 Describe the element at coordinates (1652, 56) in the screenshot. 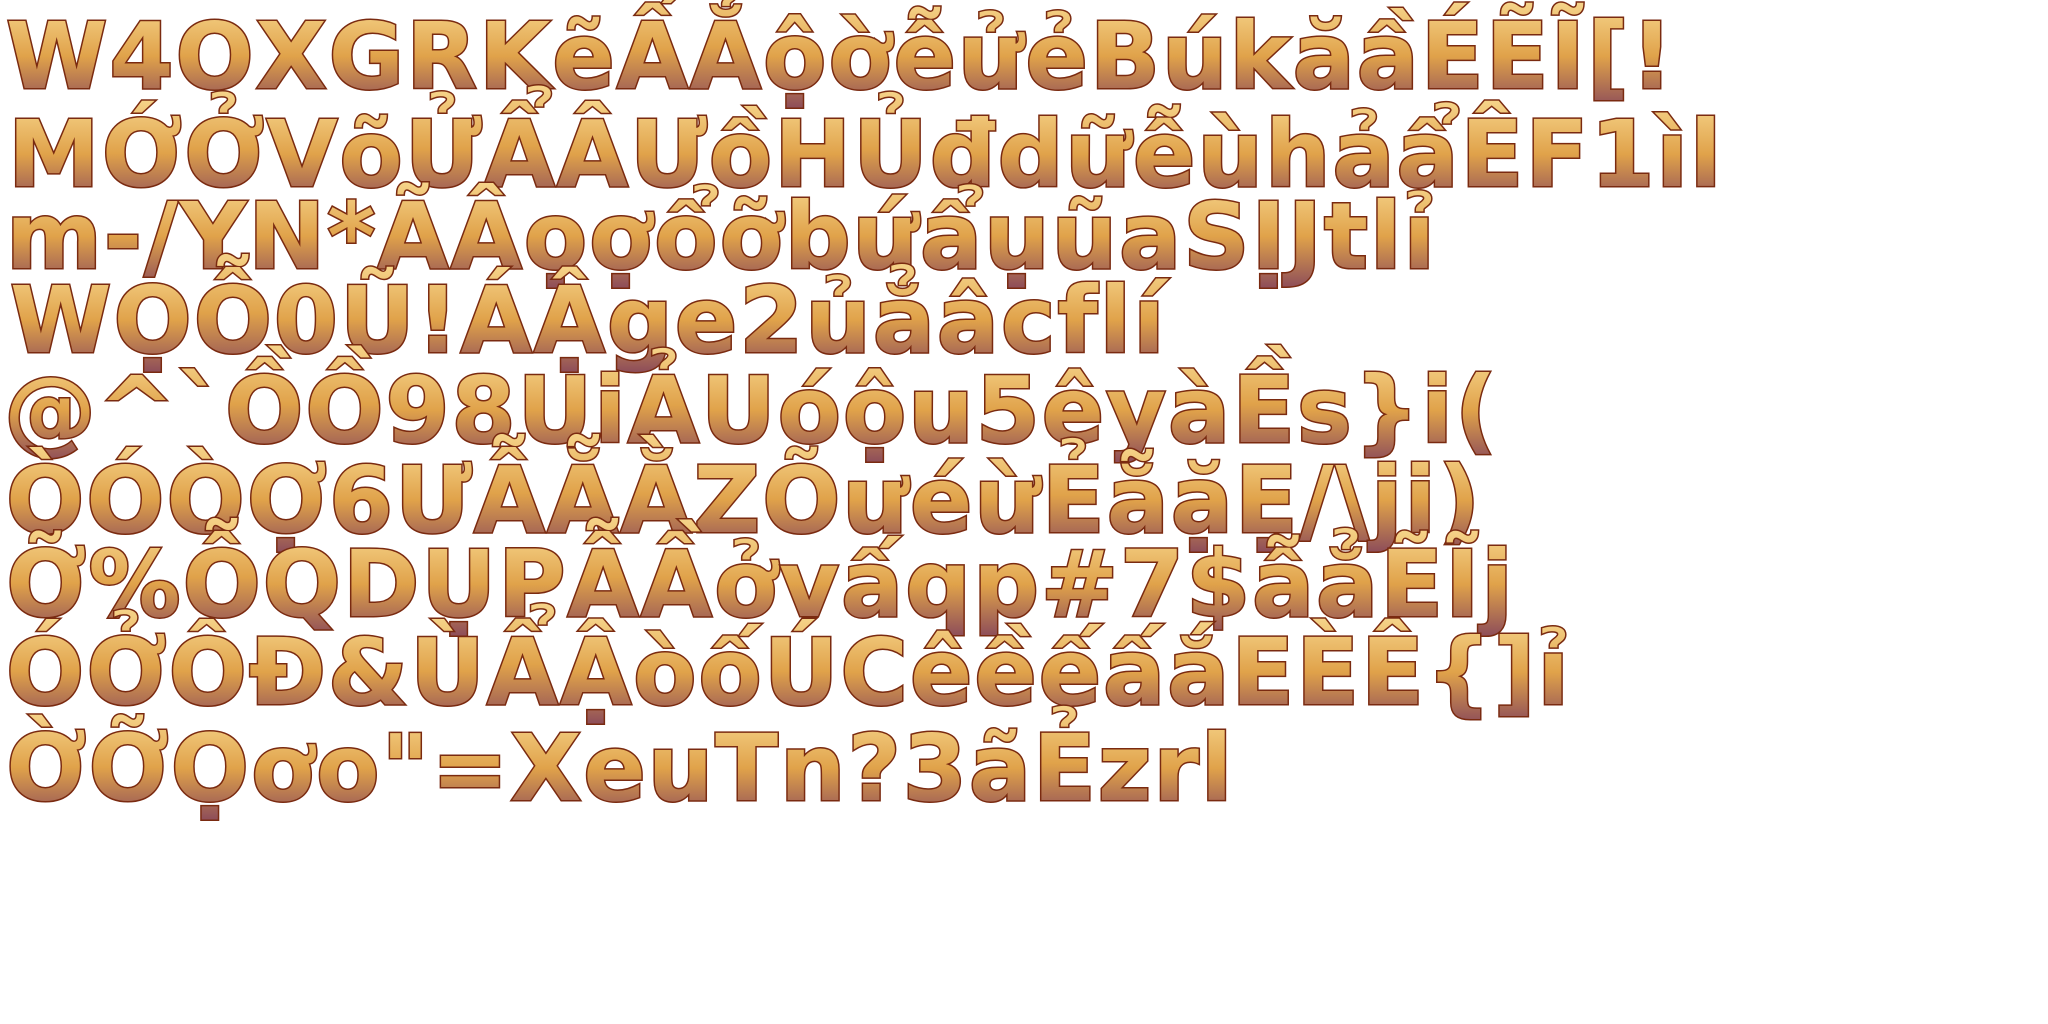

I see `glyph-cell: !` at that location.